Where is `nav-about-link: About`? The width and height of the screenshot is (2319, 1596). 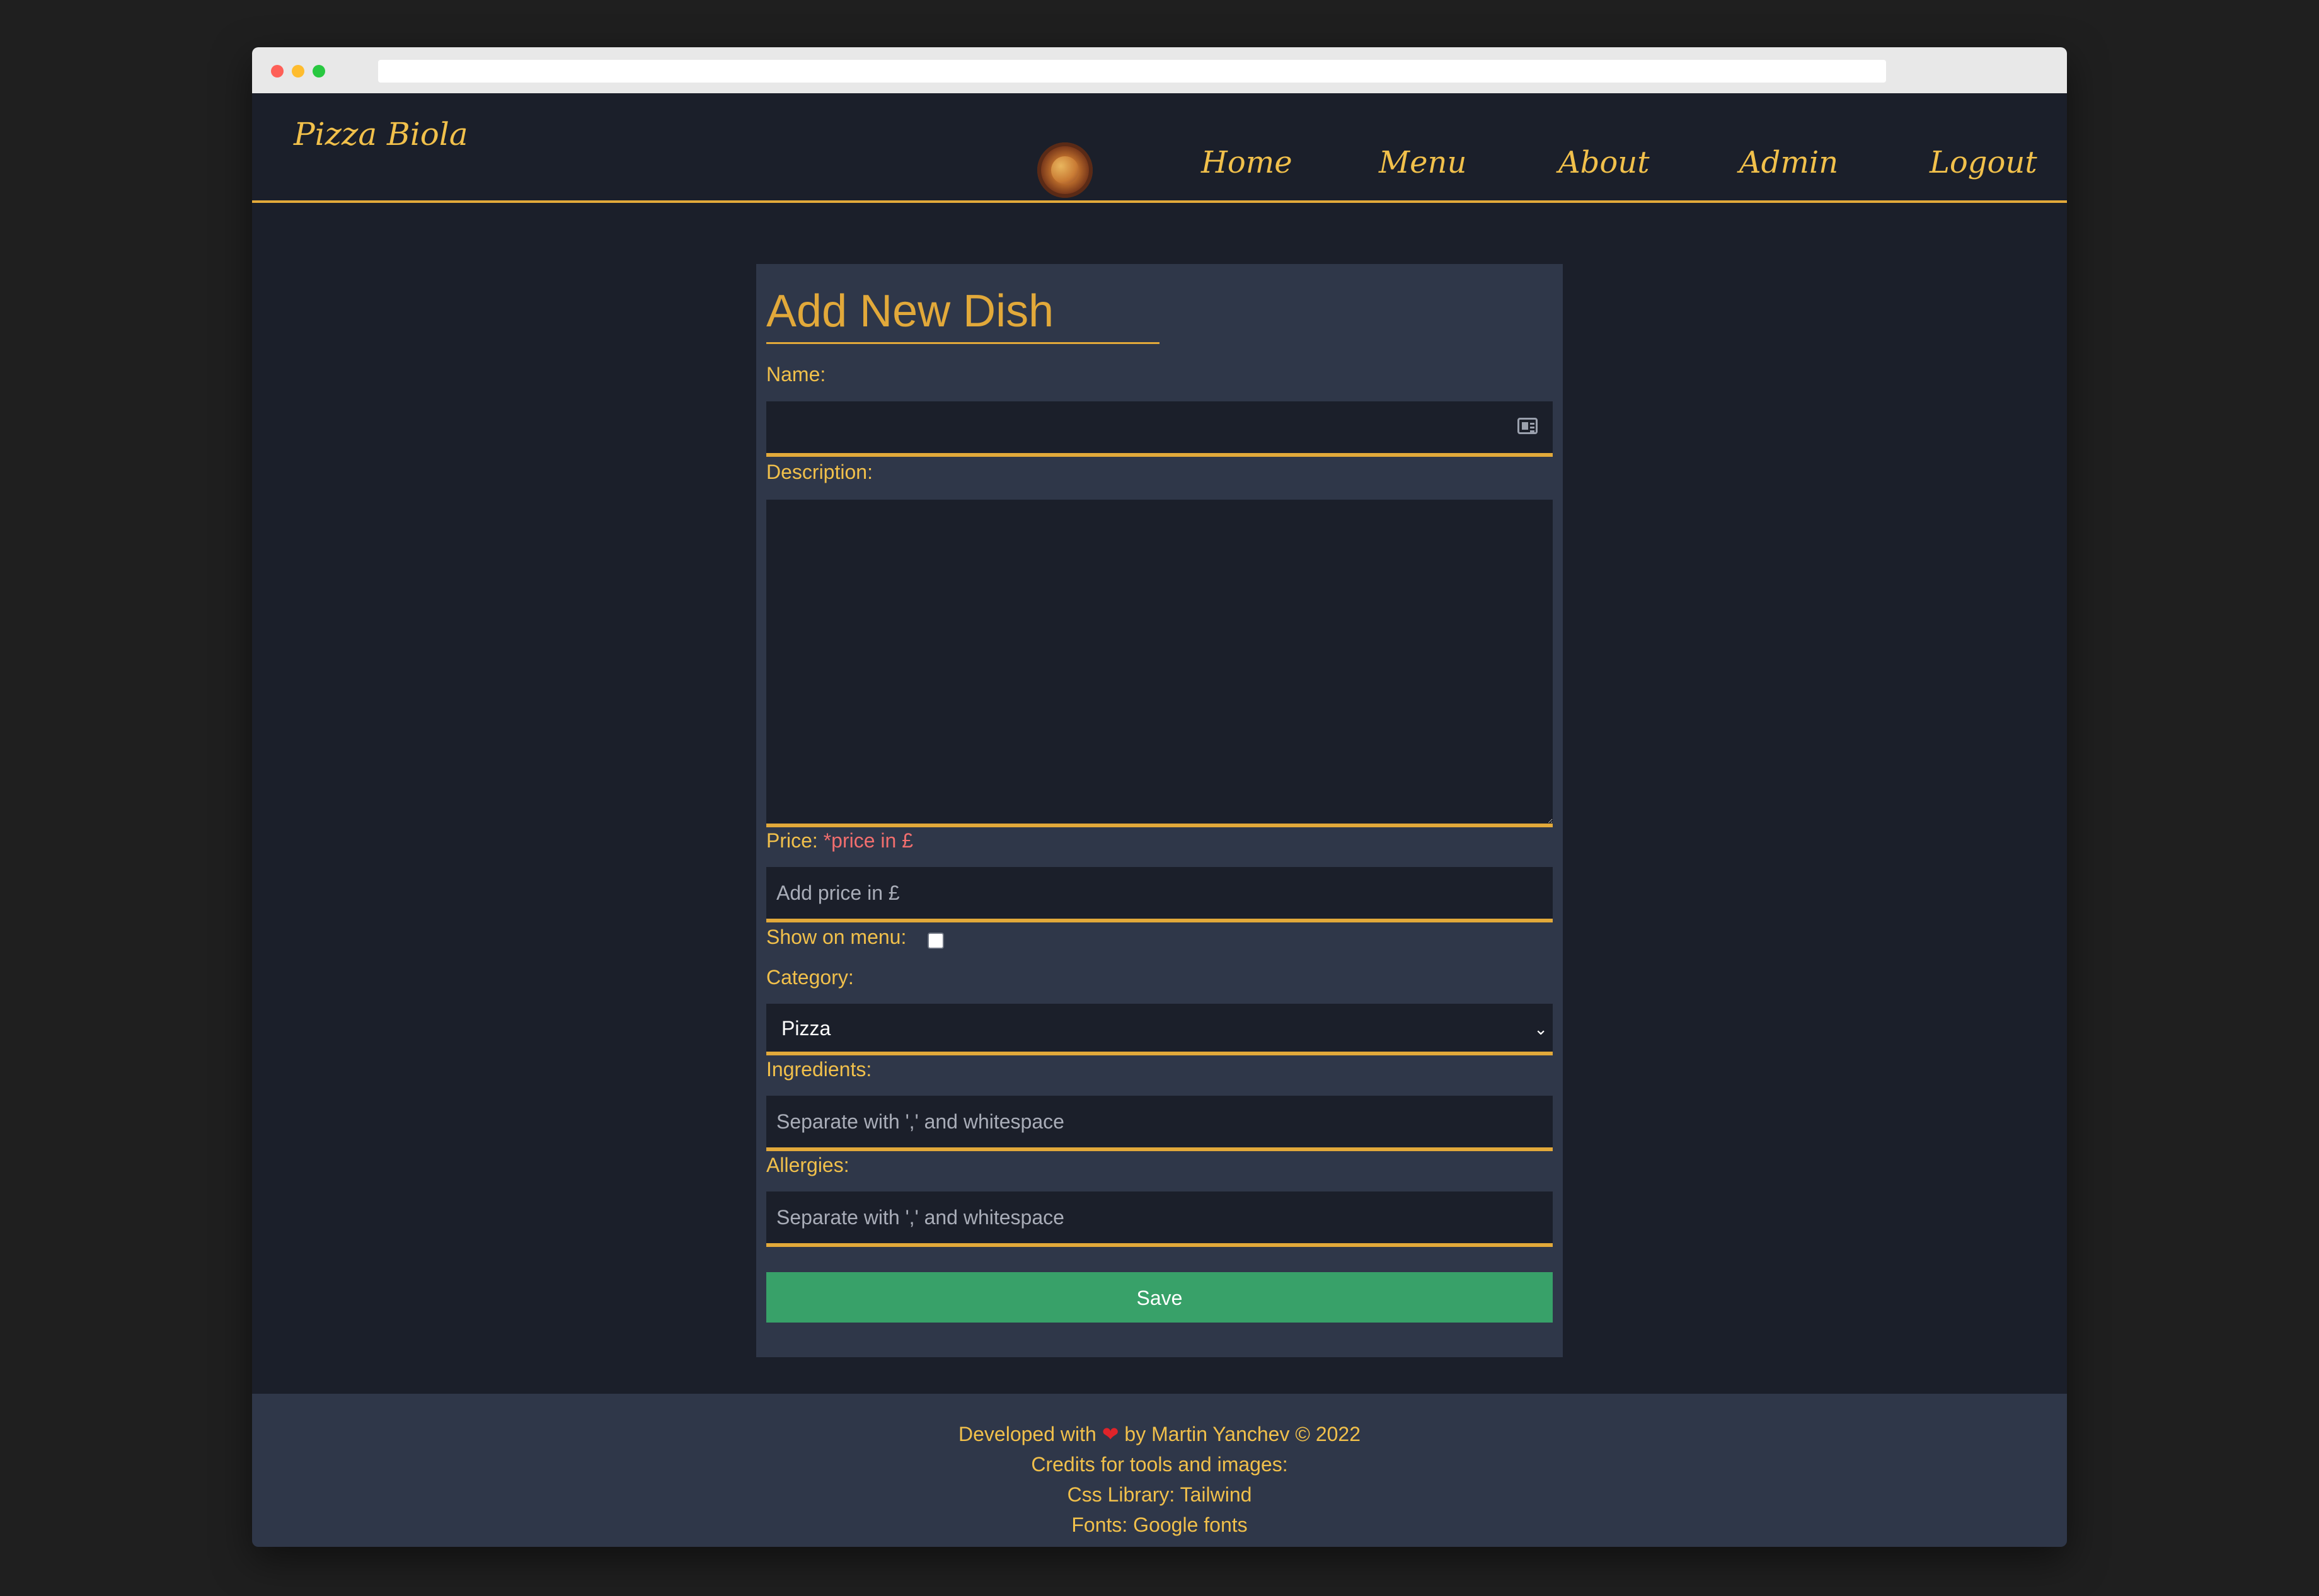
nav-about-link: About is located at coordinates (1604, 162).